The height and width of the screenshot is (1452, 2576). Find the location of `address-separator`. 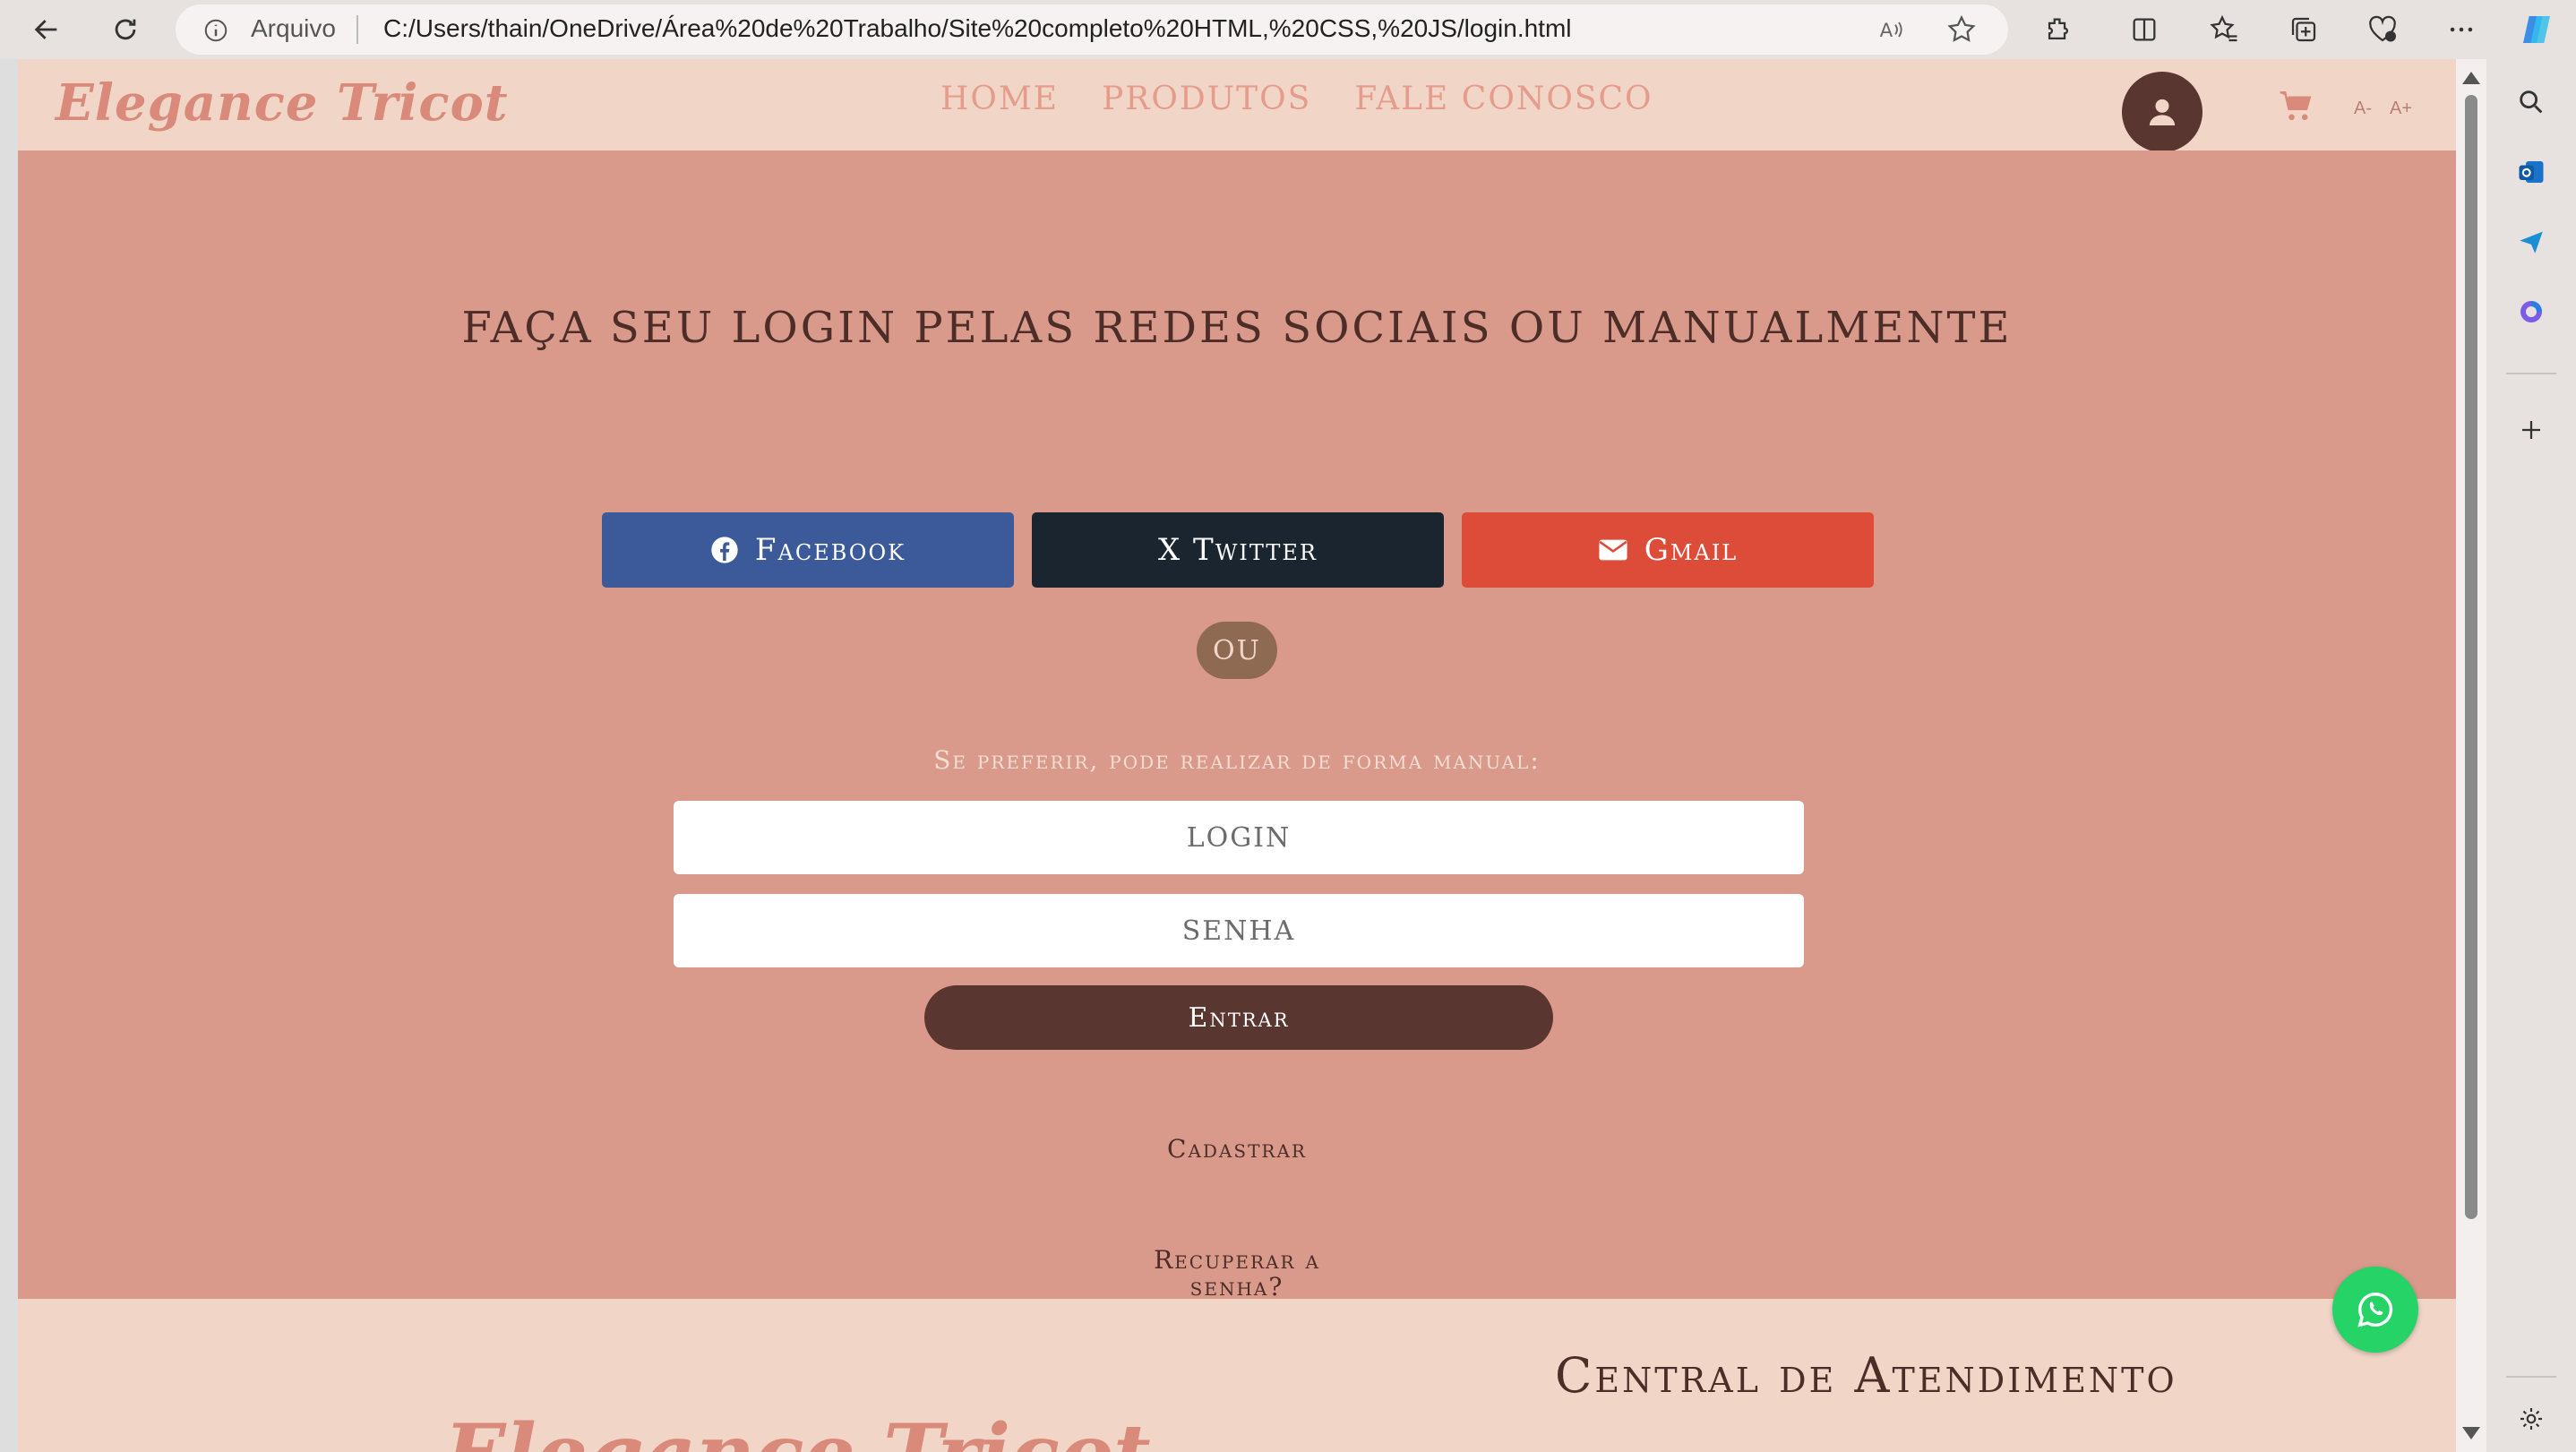

address-separator is located at coordinates (357, 29).